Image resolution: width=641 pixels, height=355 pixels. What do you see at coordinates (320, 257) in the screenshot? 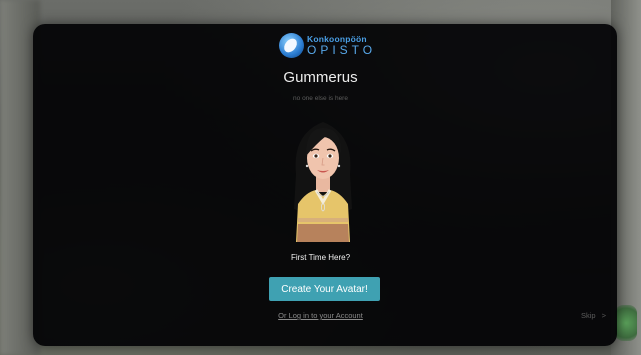
I see `first-time-prompt: First Time Here?` at bounding box center [320, 257].